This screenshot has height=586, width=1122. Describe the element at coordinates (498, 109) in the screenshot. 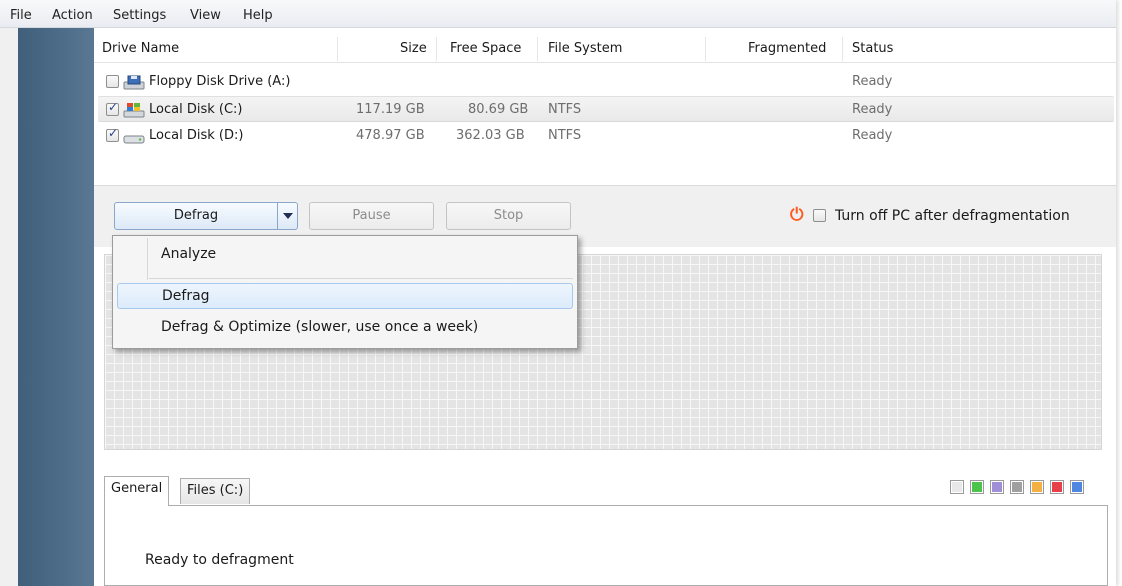

I see `drive-free-space: 80.69 GB` at that location.